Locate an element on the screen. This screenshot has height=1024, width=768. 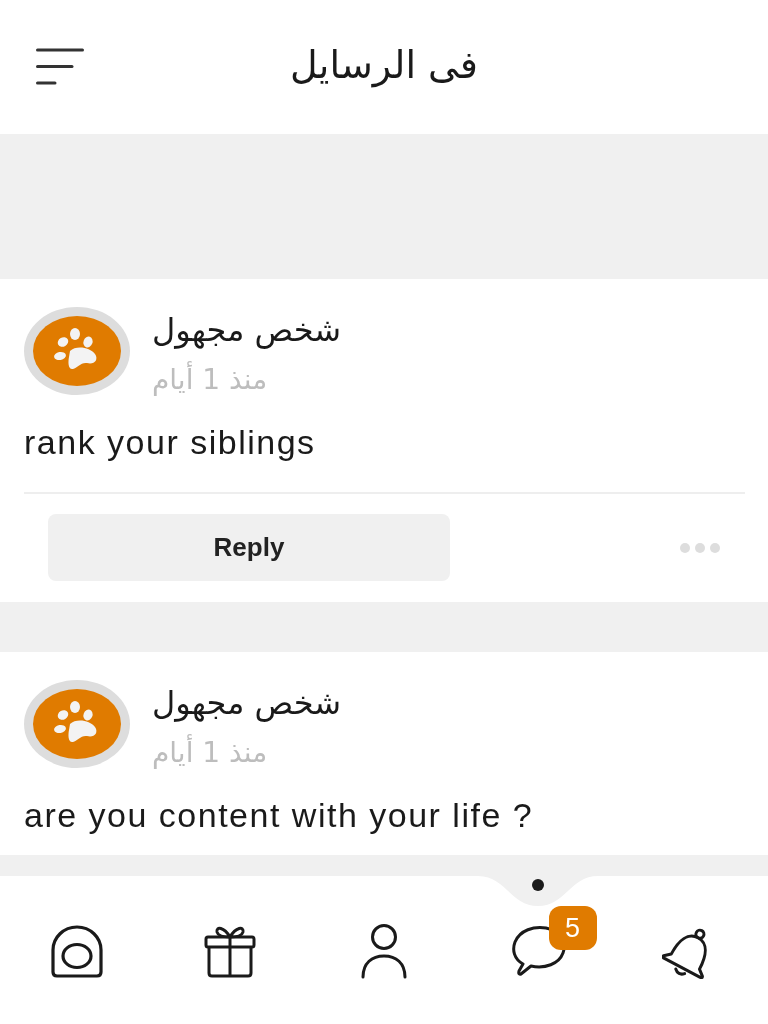
page-title: فى الرسايل is located at coordinates (384, 66).